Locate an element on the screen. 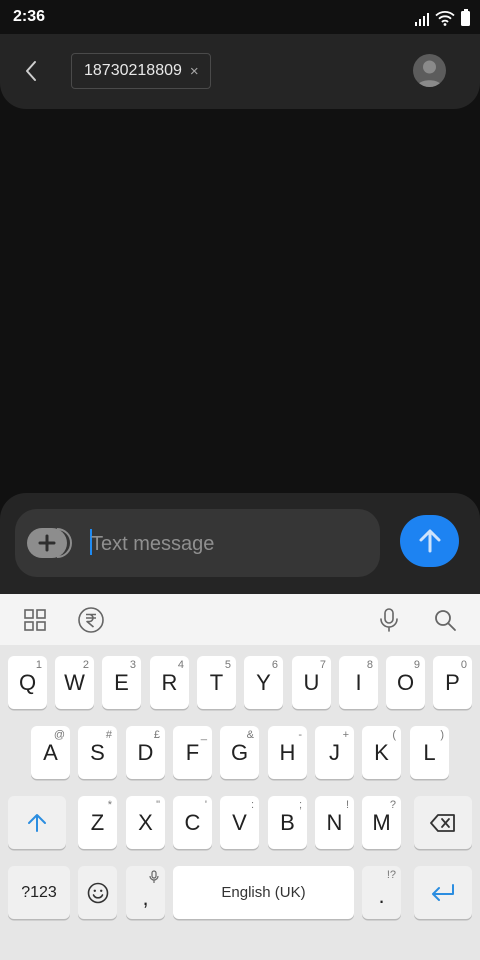 The width and height of the screenshot is (480, 960). search-icon is located at coordinates (445, 620).